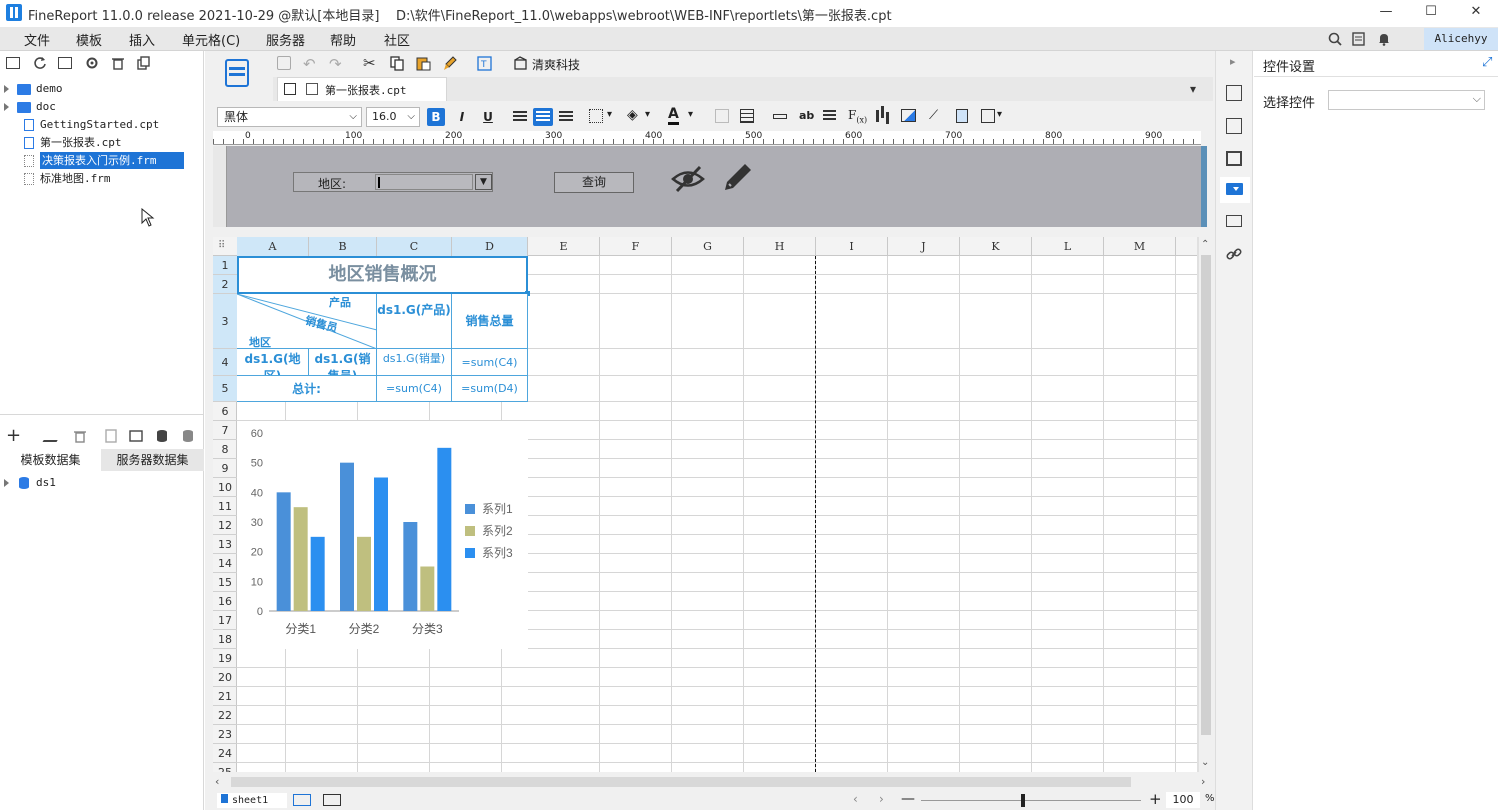 The width and height of the screenshot is (1498, 810). Describe the element at coordinates (273, 246) in the screenshot. I see `col-header-a: A` at that location.